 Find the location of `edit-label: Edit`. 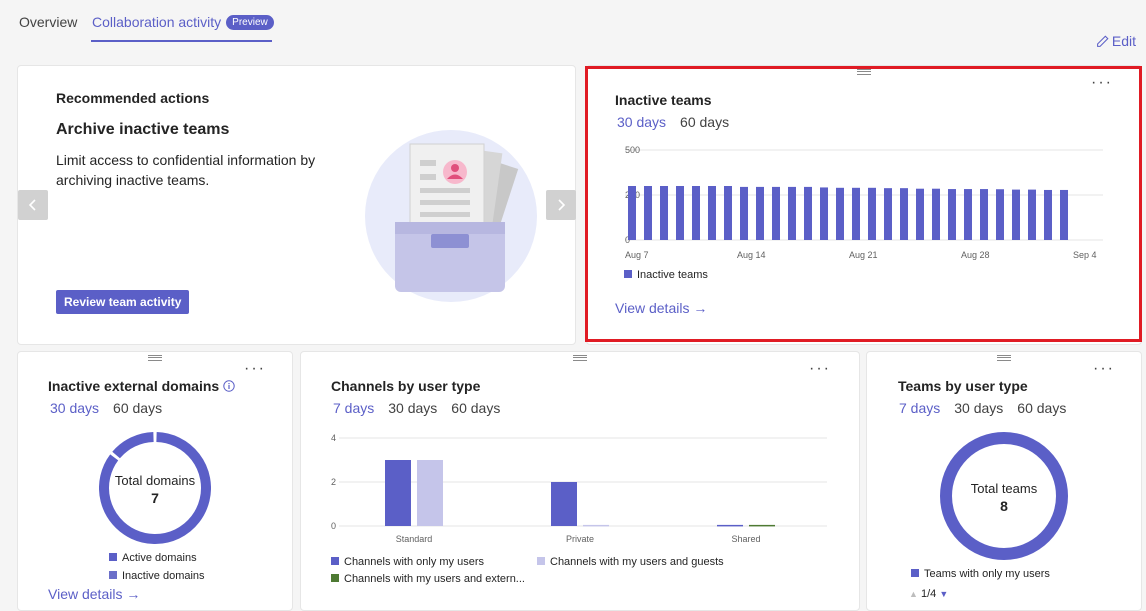

edit-label: Edit is located at coordinates (1123, 41).